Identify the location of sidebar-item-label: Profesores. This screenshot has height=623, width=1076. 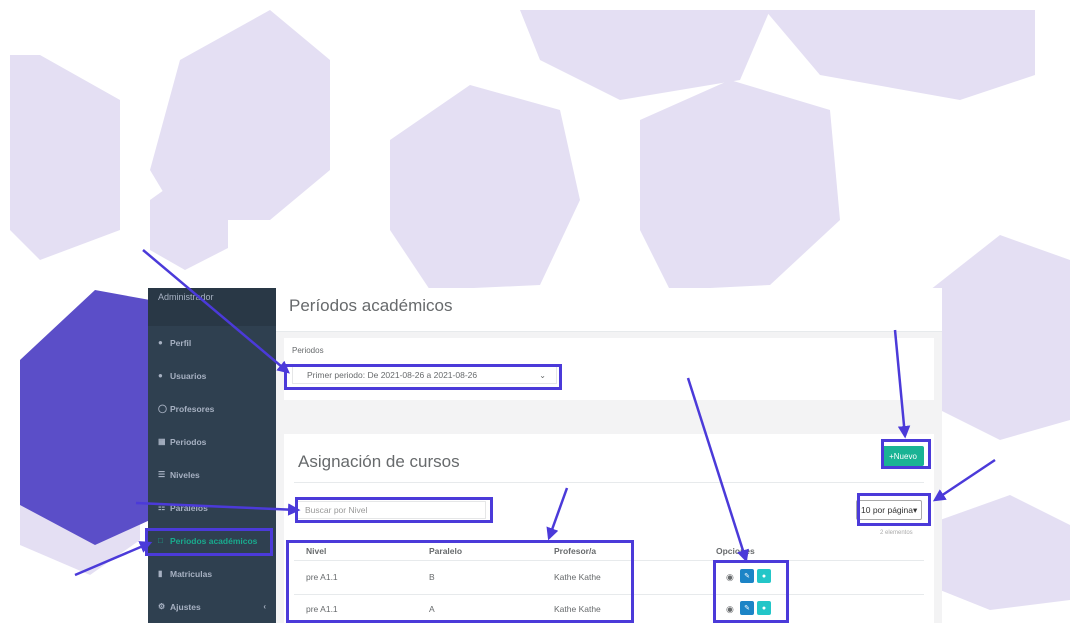
(192, 408).